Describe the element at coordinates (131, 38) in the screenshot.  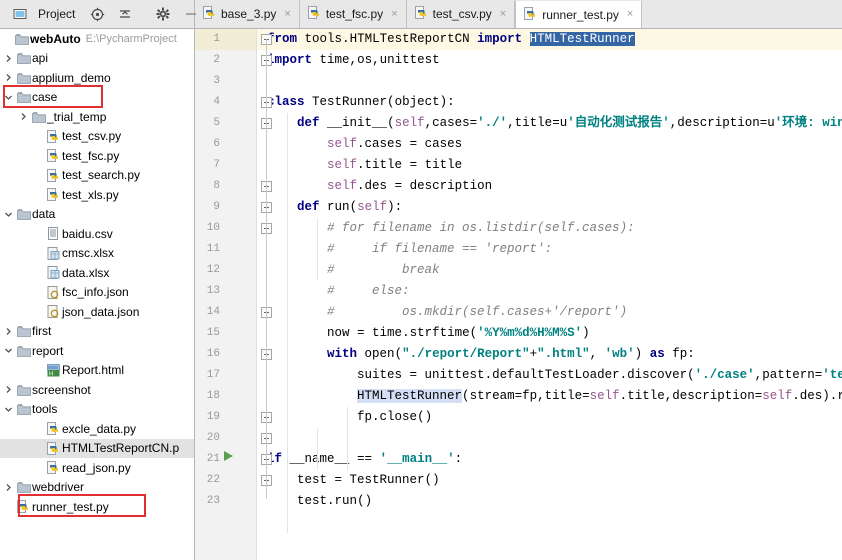
I see `project-root-path: E:\PycharmProject` at that location.